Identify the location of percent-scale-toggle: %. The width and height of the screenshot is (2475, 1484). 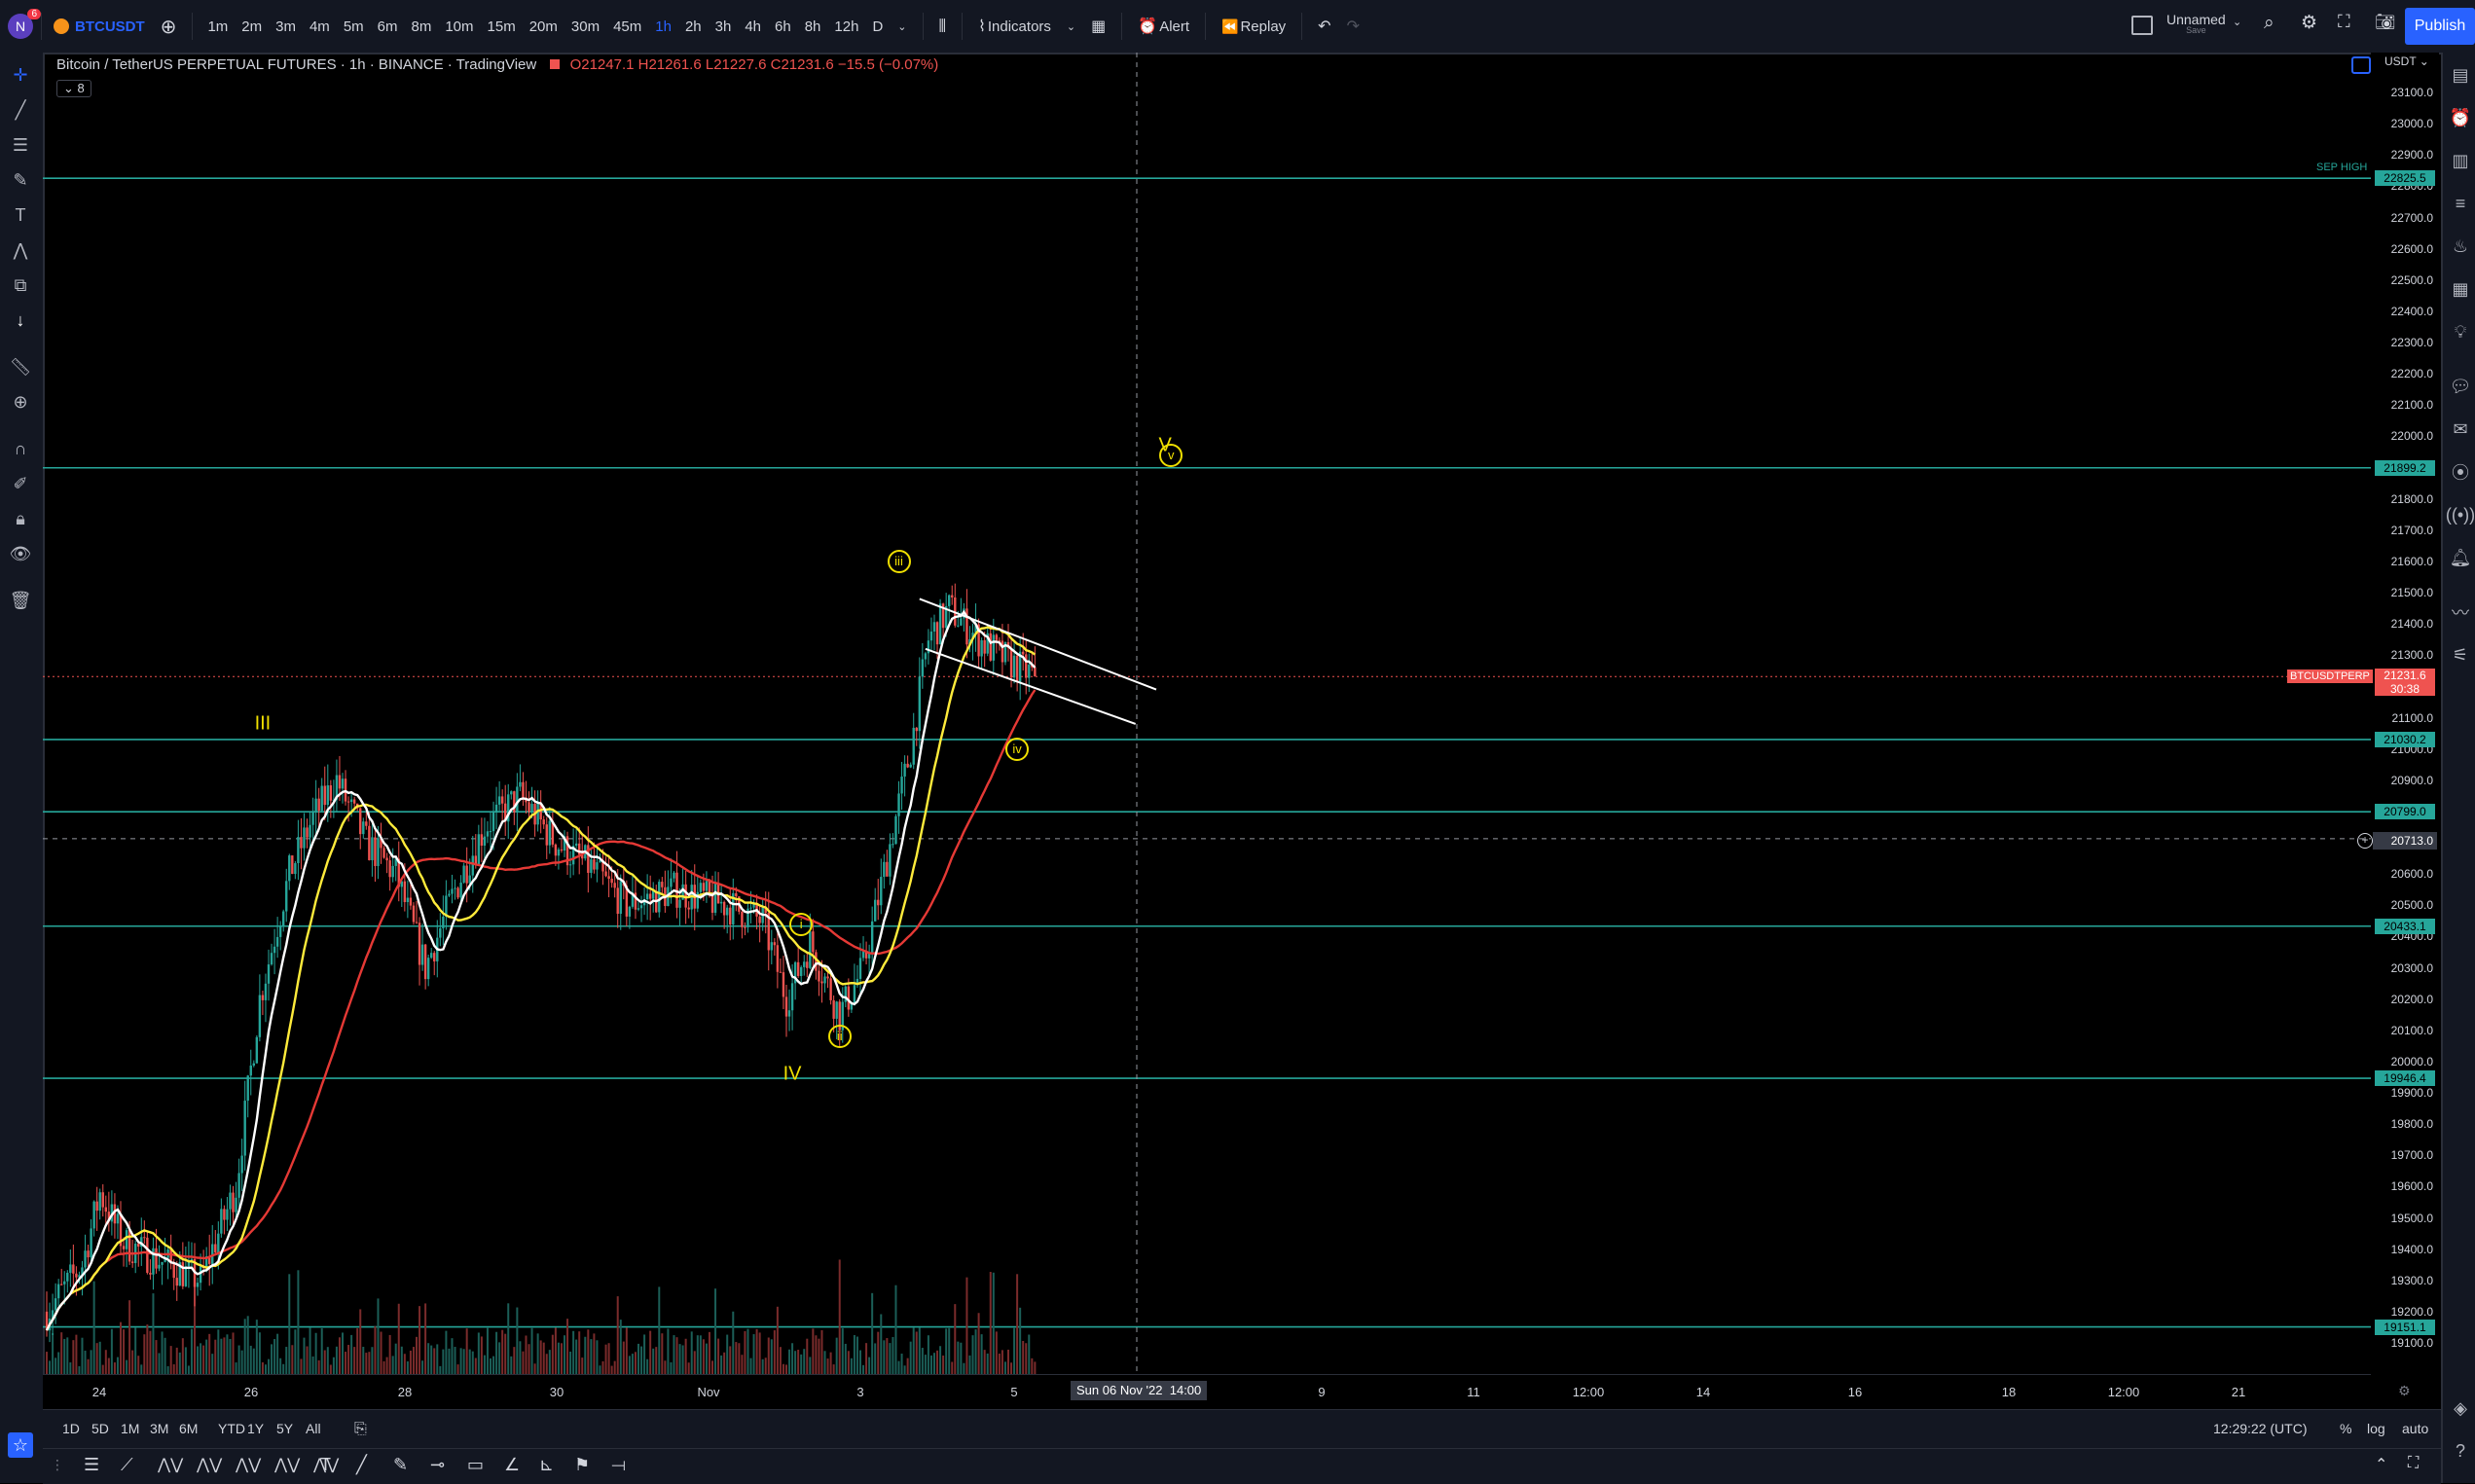
(2345, 1429).